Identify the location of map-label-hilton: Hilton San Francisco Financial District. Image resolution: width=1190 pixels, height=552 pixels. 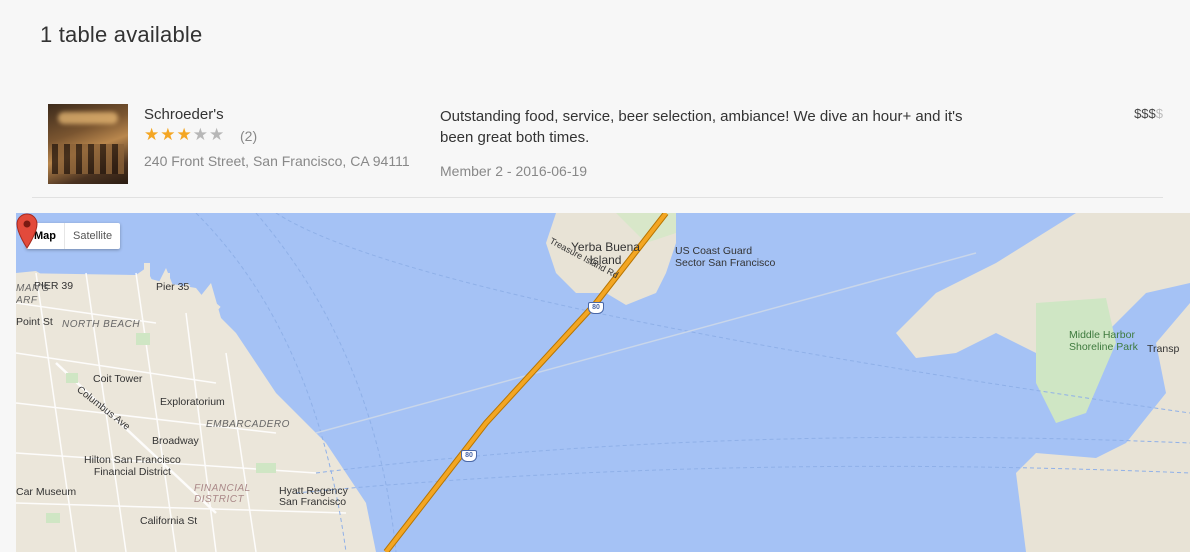
(132, 466).